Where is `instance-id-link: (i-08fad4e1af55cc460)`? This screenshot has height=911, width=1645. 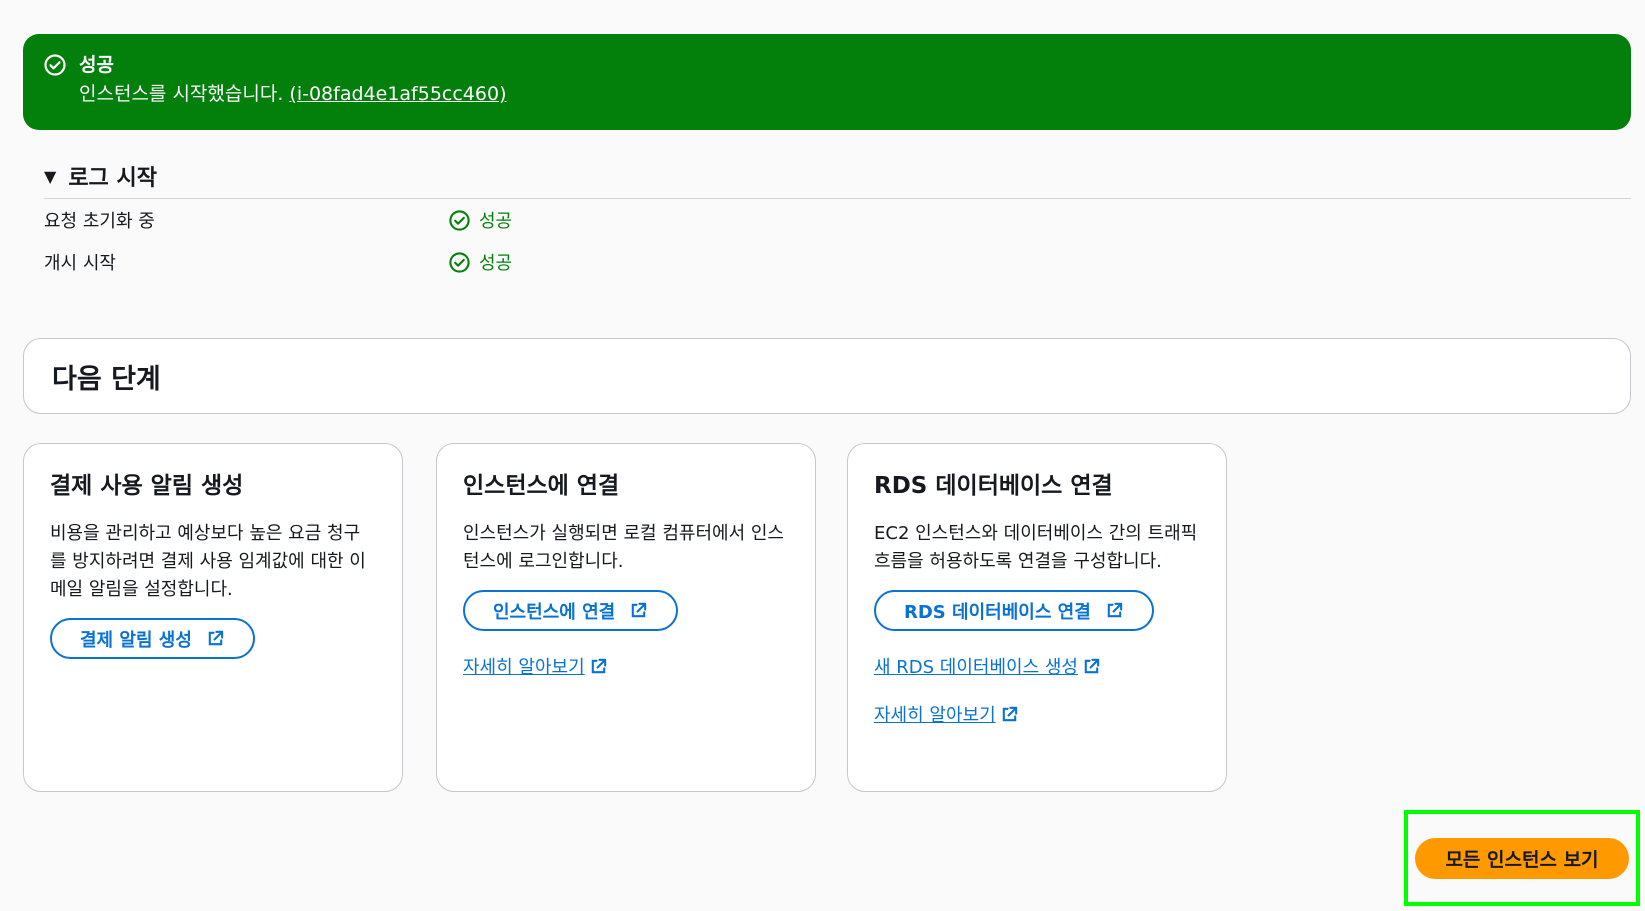
instance-id-link: (i-08fad4e1af55cc460) is located at coordinates (397, 94).